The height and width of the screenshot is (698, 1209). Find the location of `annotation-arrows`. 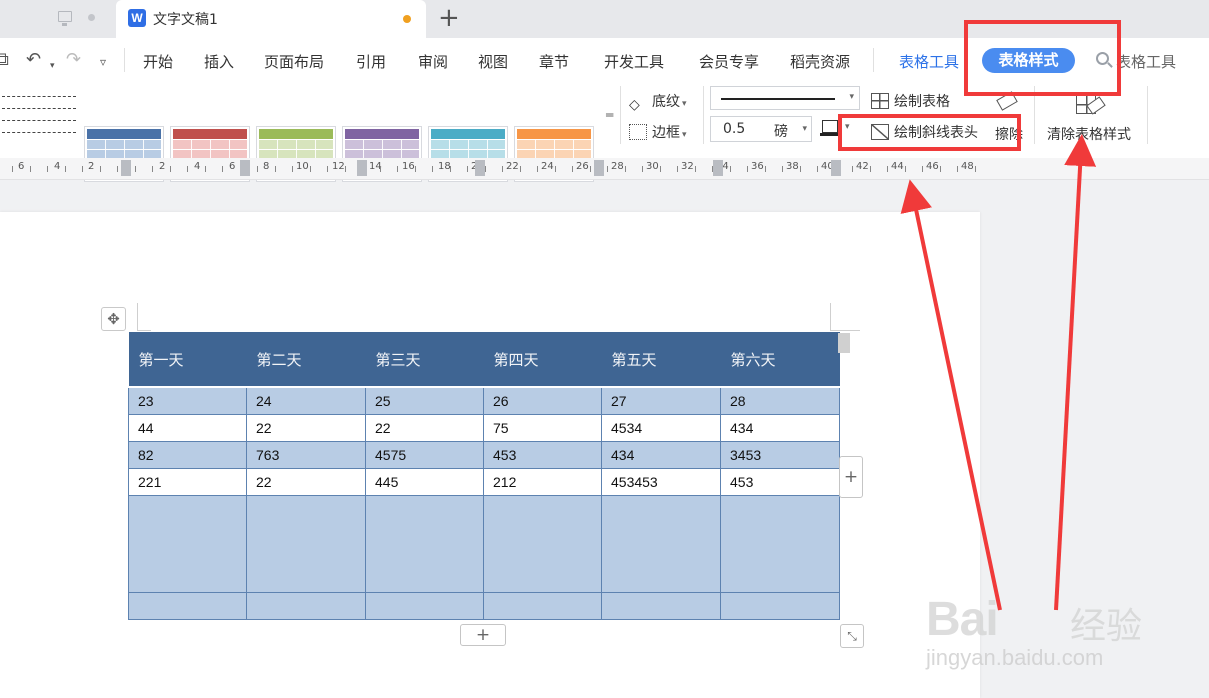

annotation-arrows is located at coordinates (998, 372).